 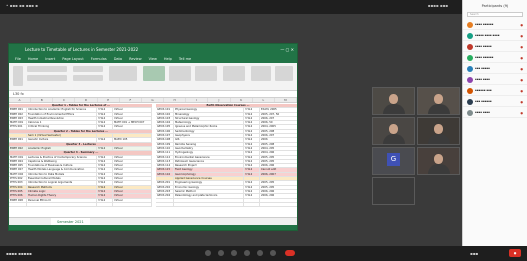 I want to click on table-cell: Personal Ethics III, so click(x=62, y=200).